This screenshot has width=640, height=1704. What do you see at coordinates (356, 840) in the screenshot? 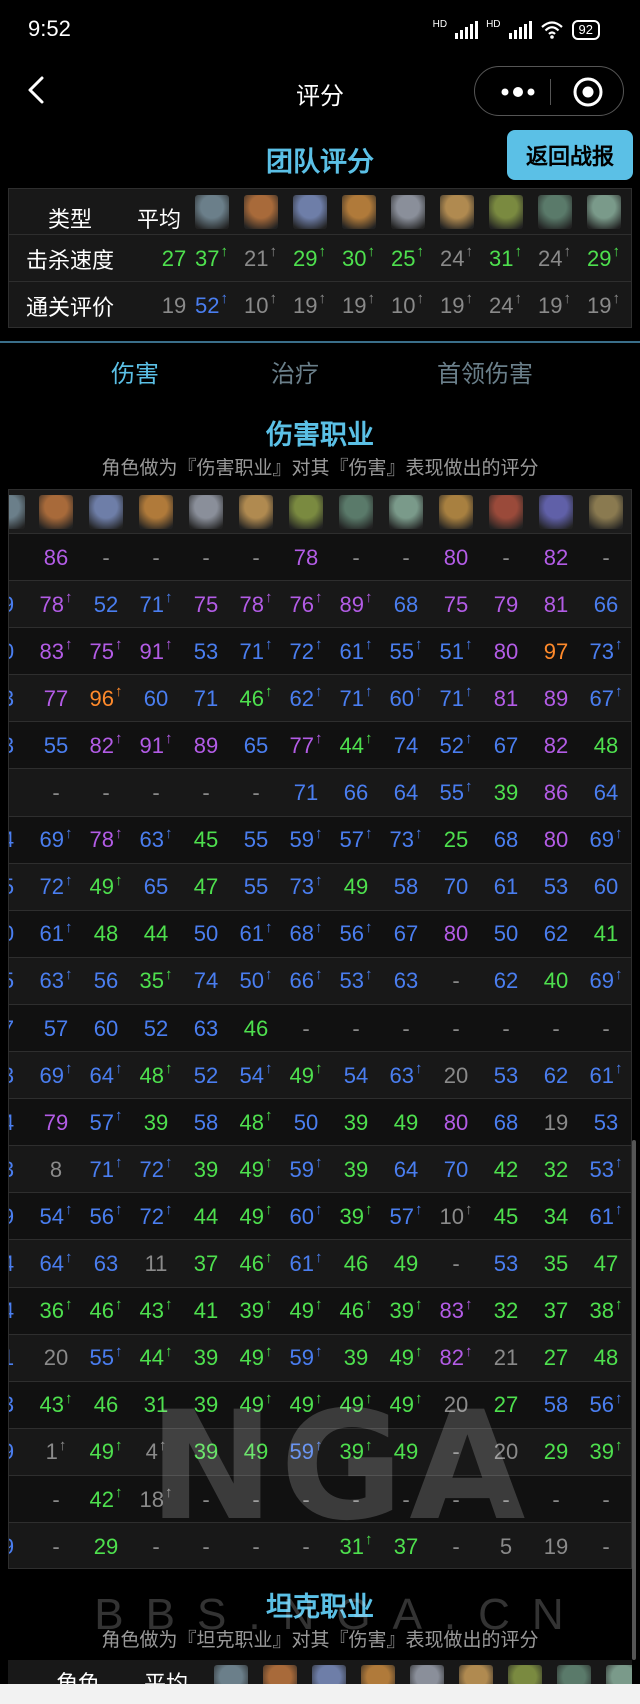
I see `score-cell: 57 ↑` at bounding box center [356, 840].